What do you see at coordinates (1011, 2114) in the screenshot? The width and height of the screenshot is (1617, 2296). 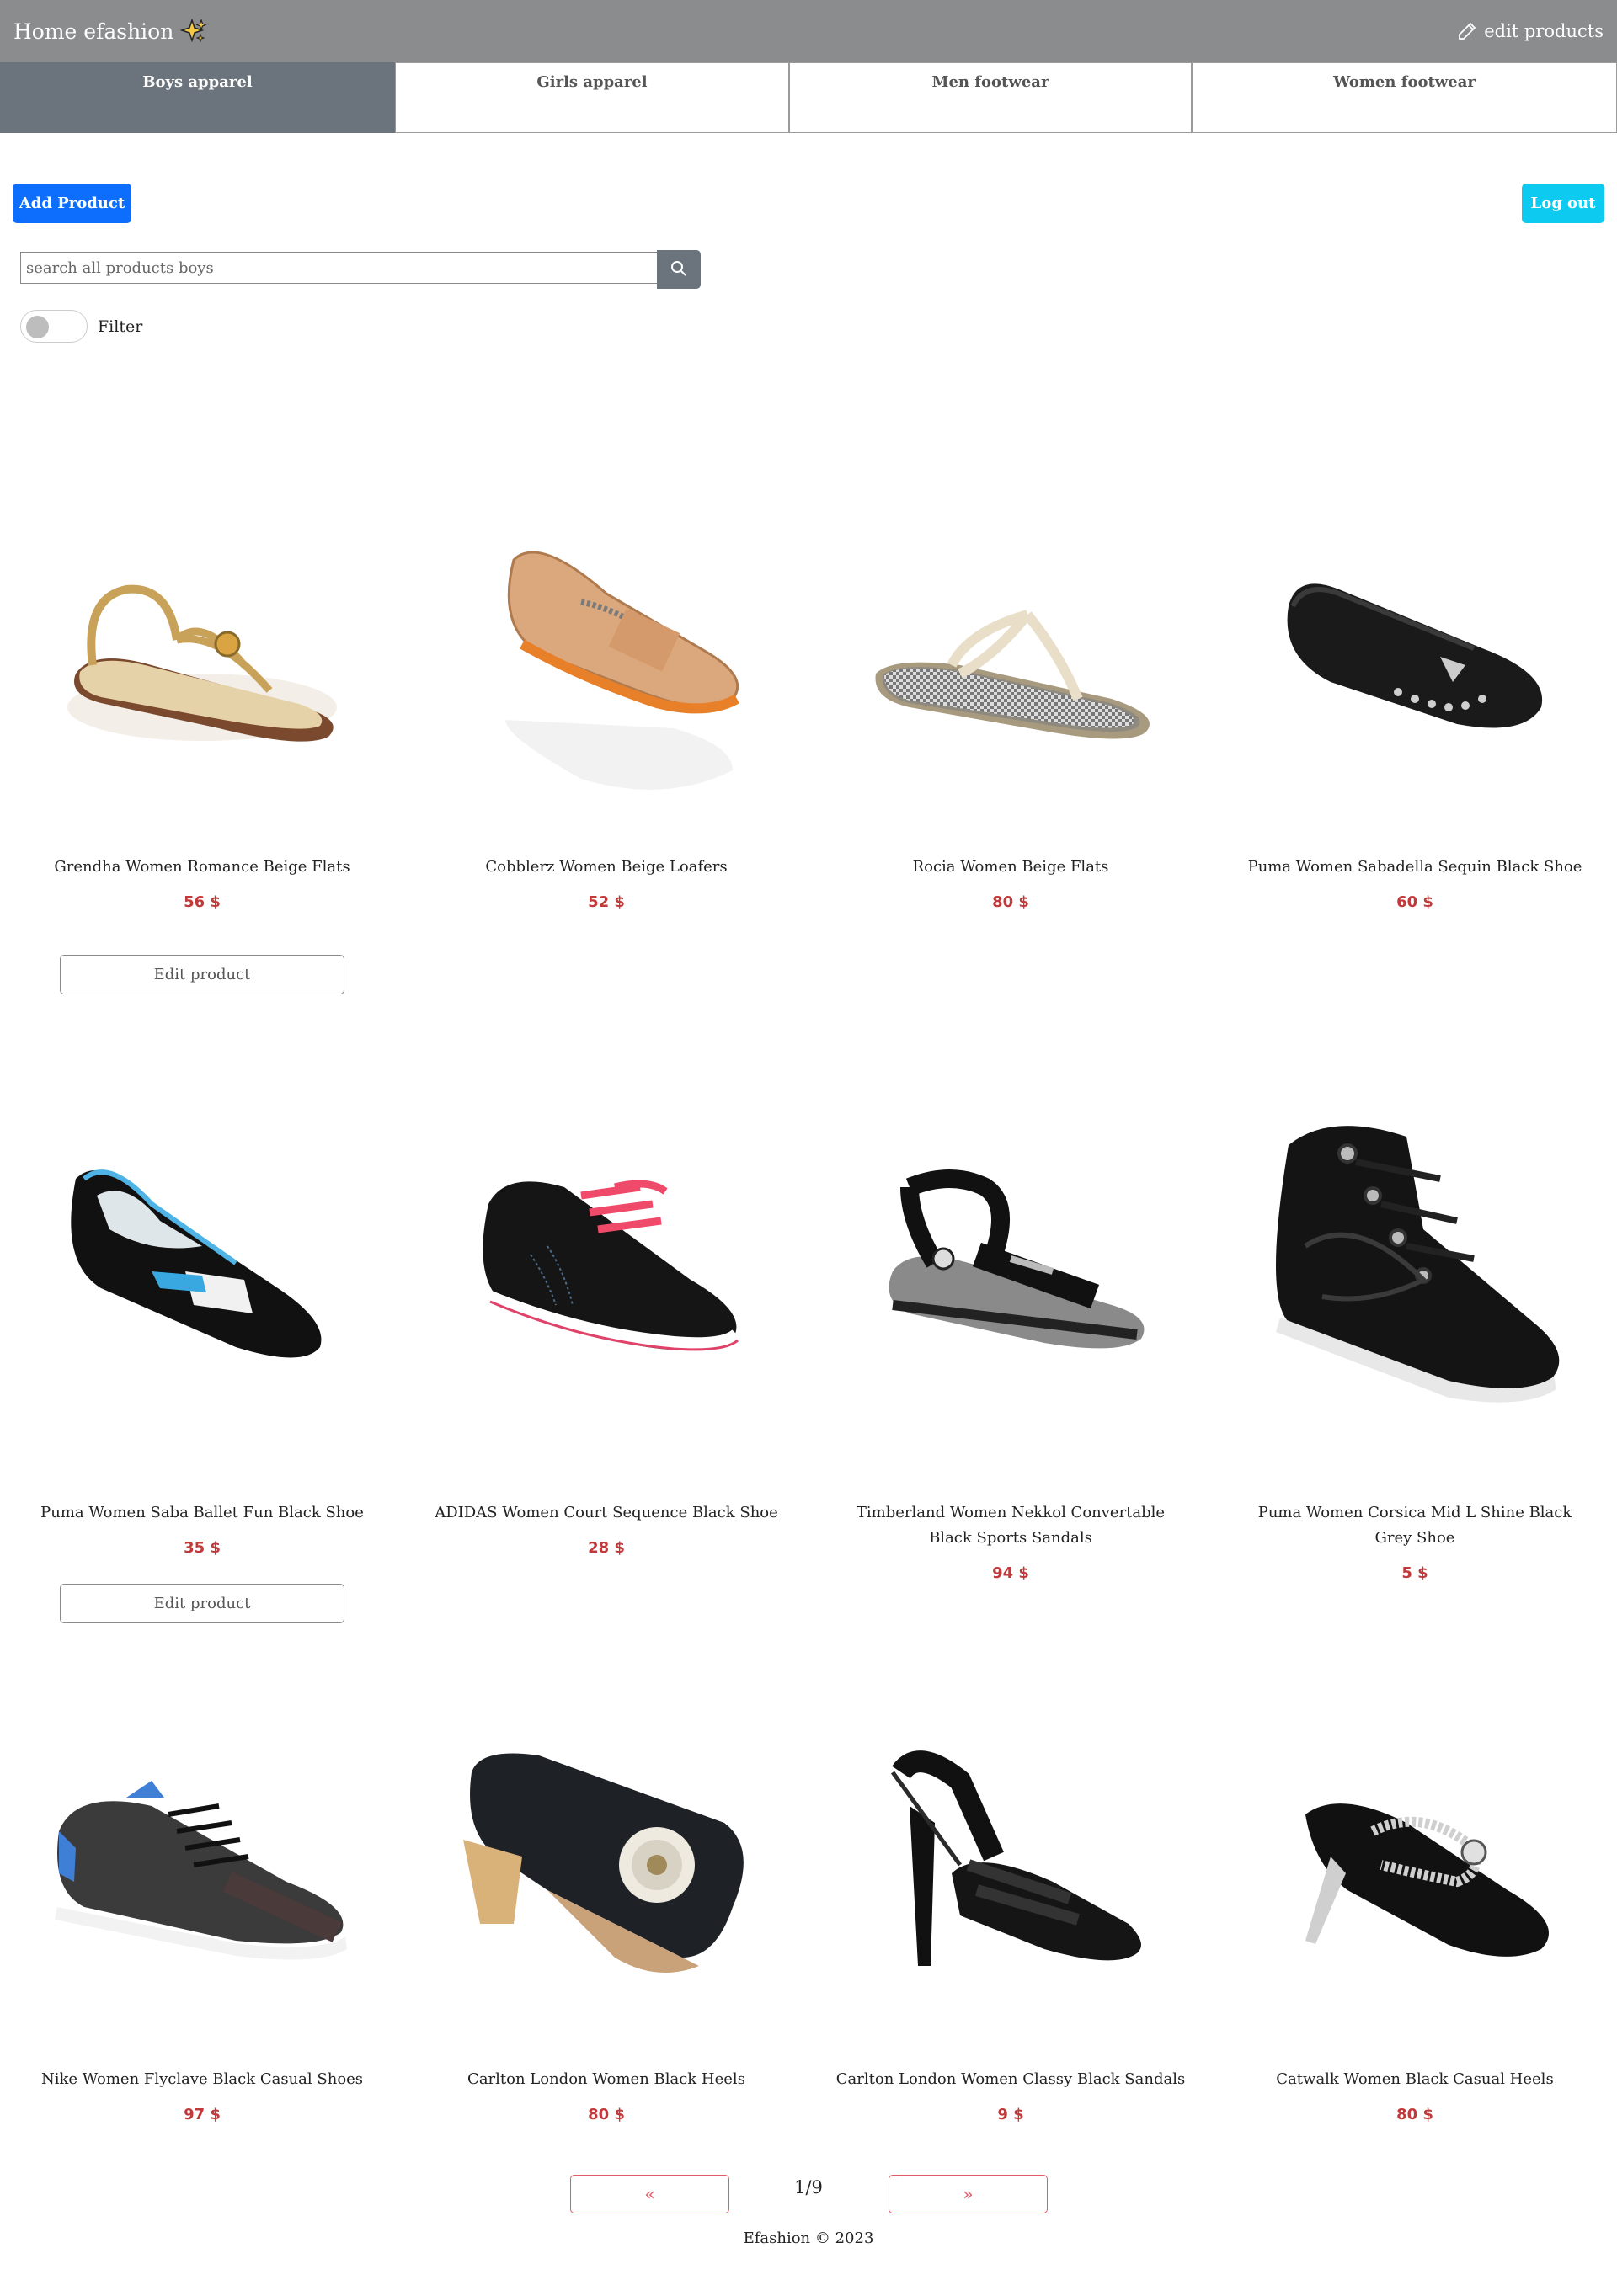 I see `product-price: 9 $` at bounding box center [1011, 2114].